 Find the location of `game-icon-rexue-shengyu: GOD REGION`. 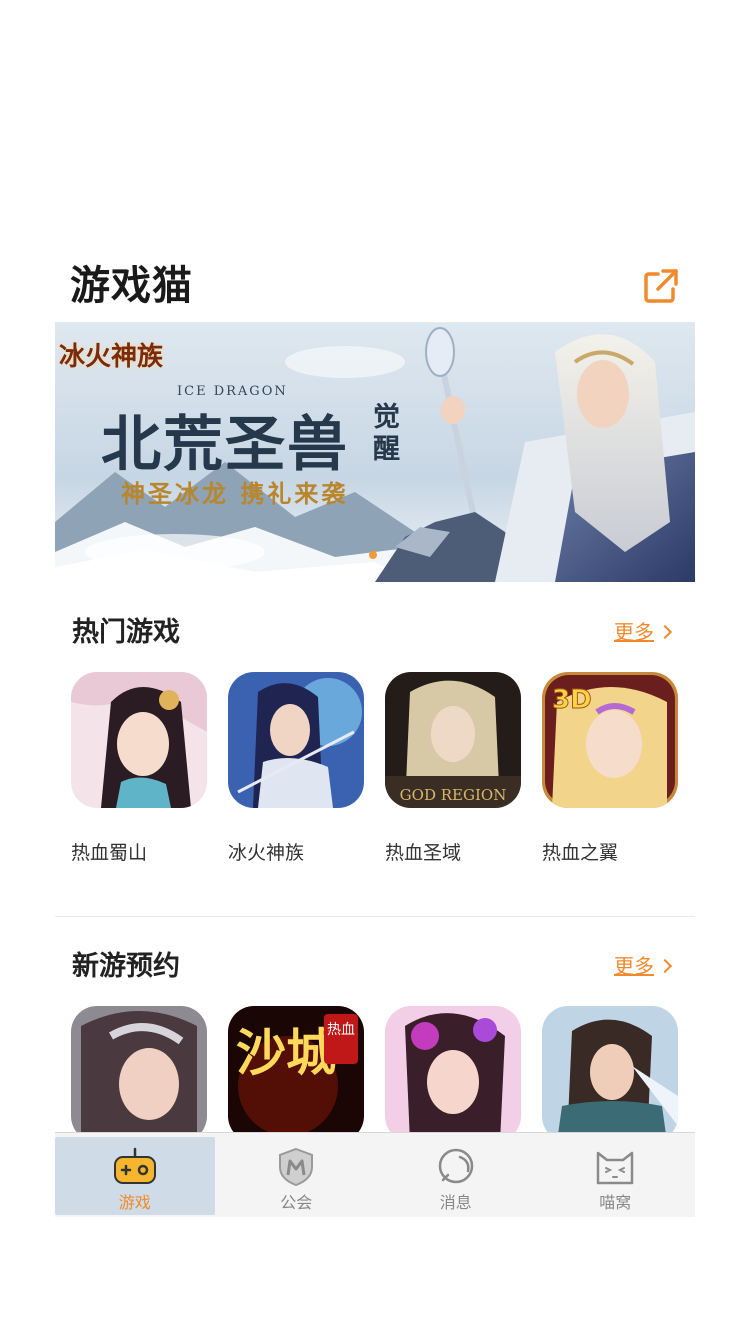

game-icon-rexue-shengyu: GOD REGION is located at coordinates (453, 740).